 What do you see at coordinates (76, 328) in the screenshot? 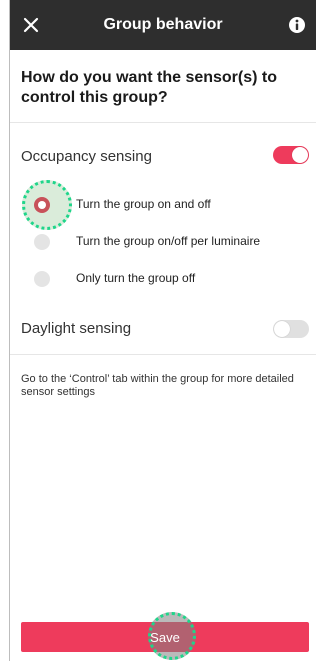
I see `daylight-sensing-label: Daylight sensing` at bounding box center [76, 328].